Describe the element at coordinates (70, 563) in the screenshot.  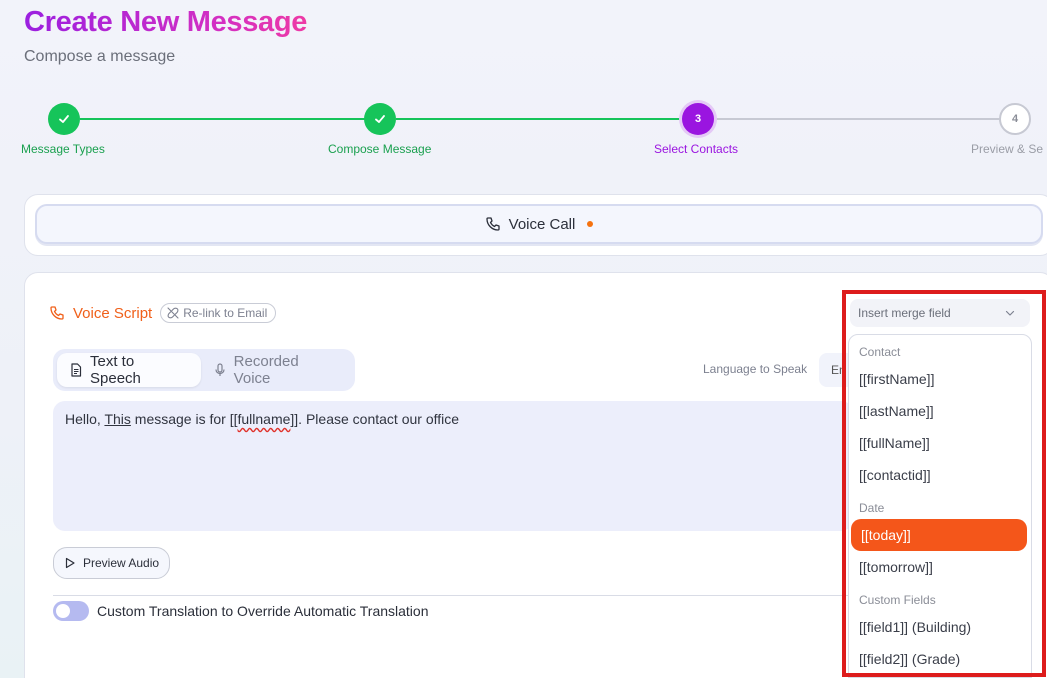
I see `play-icon` at that location.